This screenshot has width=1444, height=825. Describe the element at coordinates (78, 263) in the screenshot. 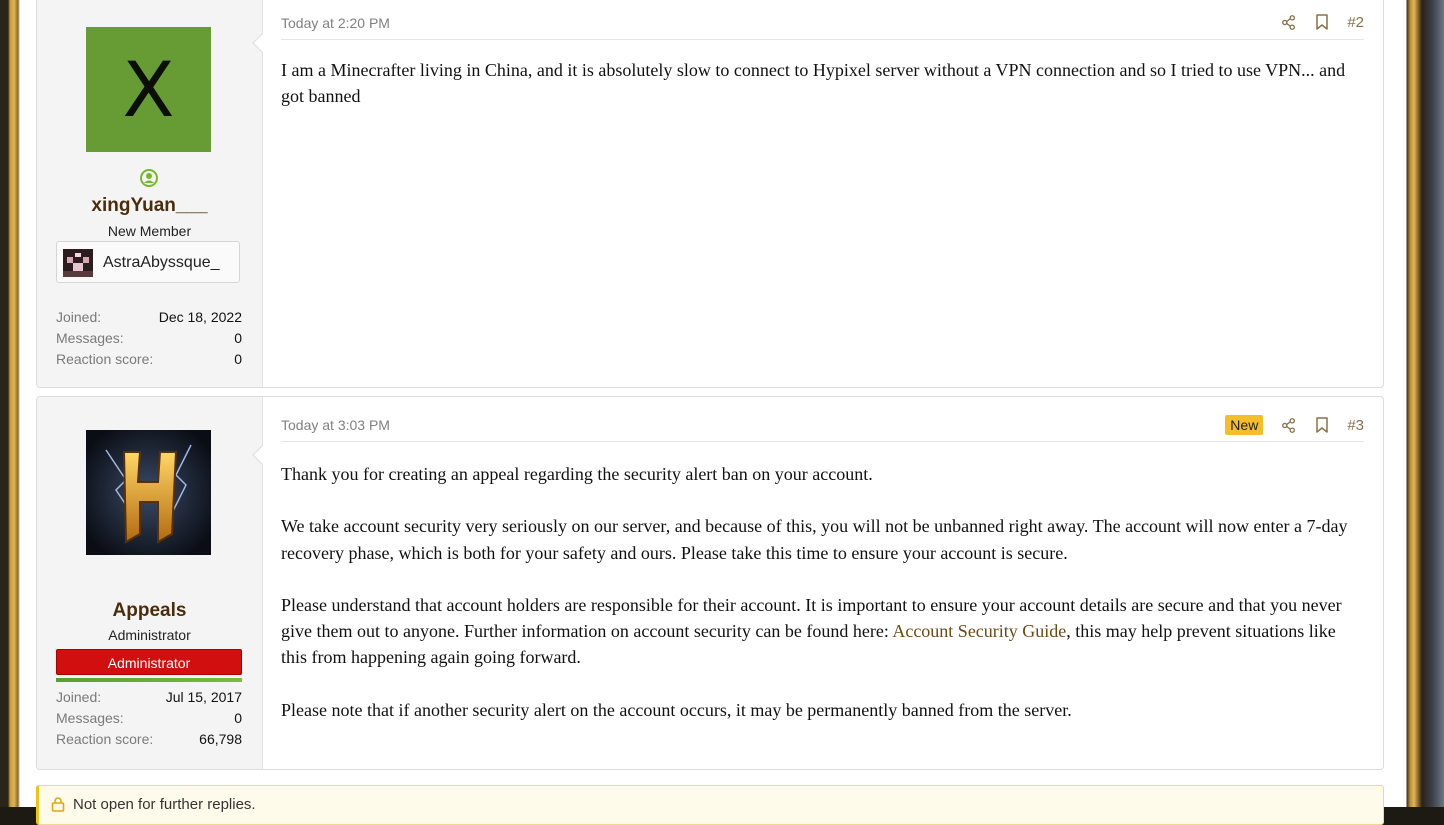

I see `minecraft-skin-icon` at that location.